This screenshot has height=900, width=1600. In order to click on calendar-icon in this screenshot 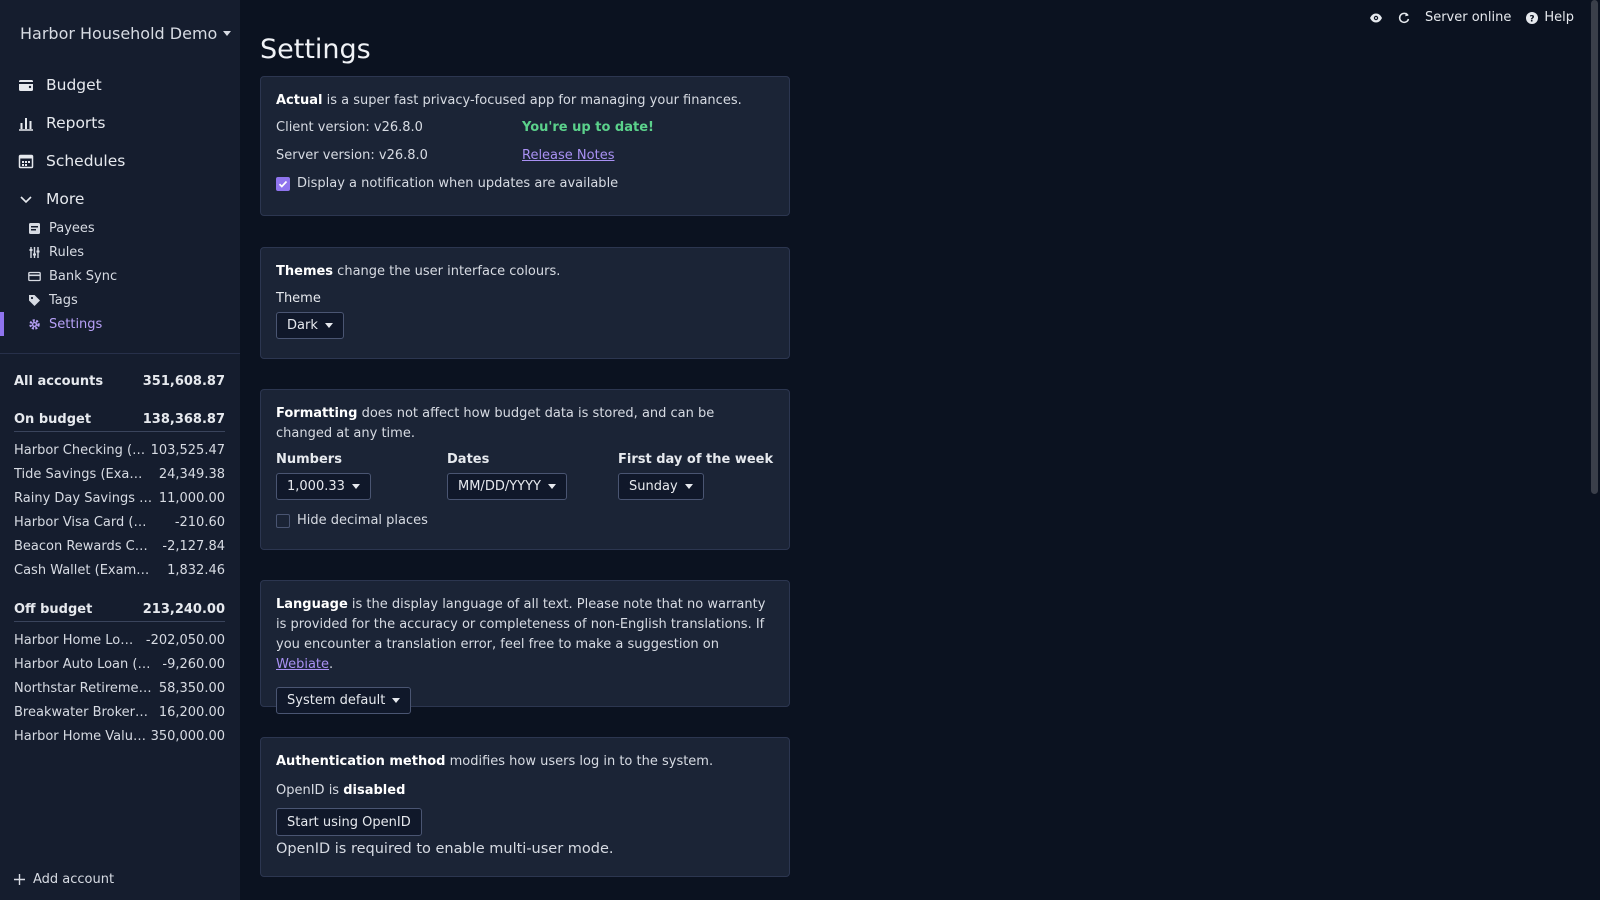, I will do `click(26, 161)`.